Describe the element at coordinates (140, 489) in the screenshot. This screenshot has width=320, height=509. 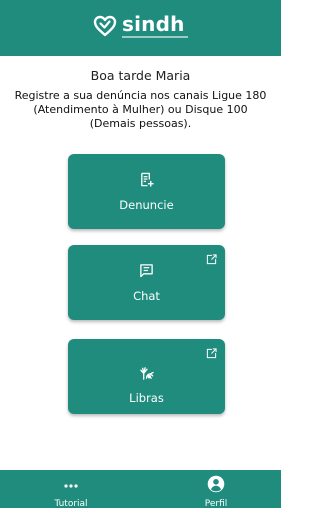
I see `bottom-navigation: Tutorial Perfil` at that location.